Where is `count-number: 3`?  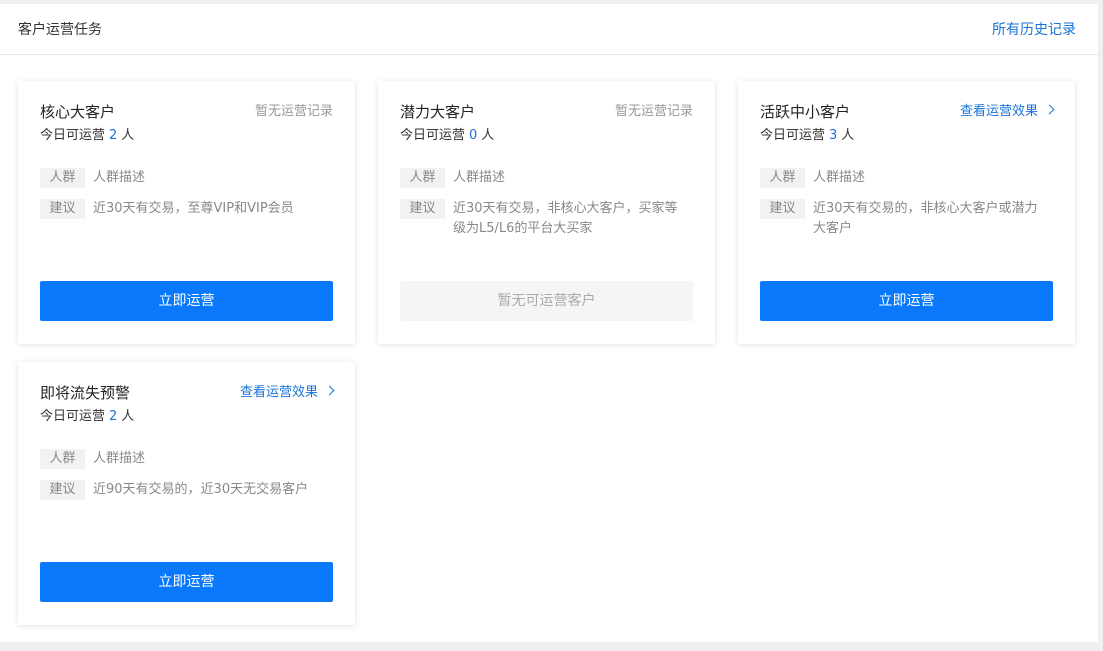
count-number: 3 is located at coordinates (833, 135).